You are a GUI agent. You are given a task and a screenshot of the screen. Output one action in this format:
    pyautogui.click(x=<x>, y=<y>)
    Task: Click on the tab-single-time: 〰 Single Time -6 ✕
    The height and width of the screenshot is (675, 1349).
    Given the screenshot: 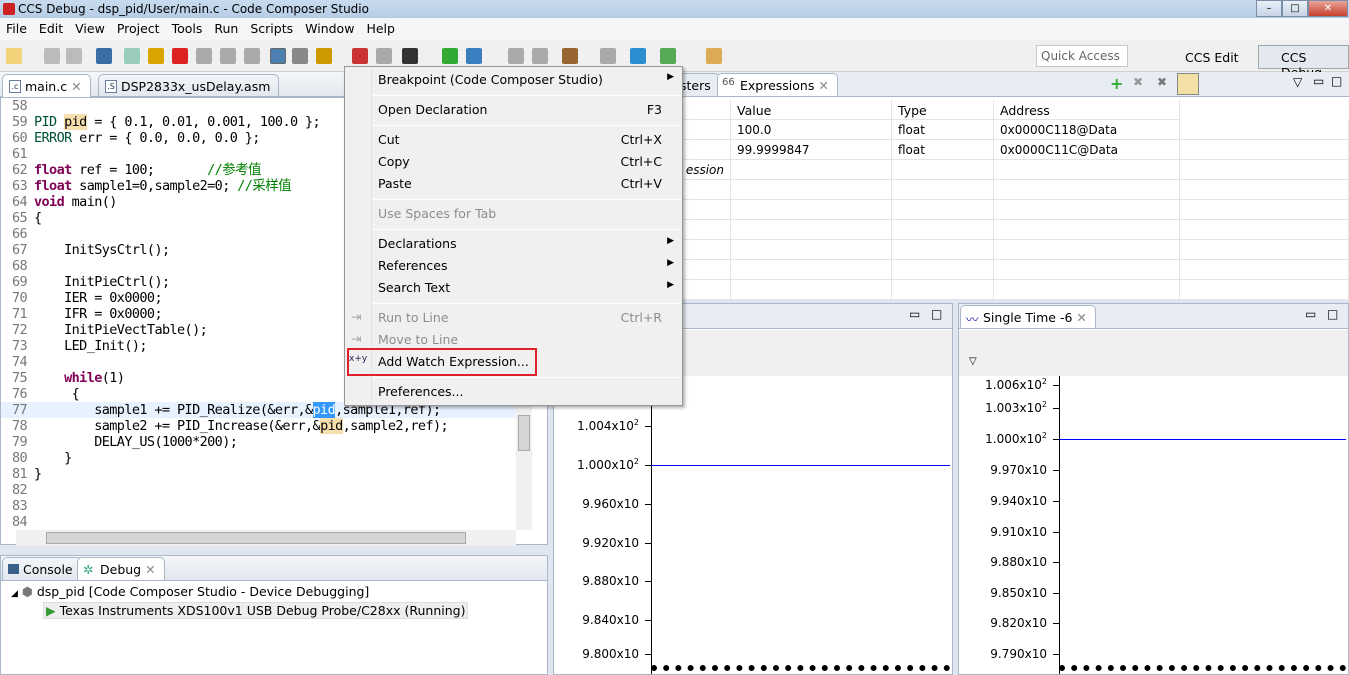 What is the action you would take?
    pyautogui.click(x=1028, y=316)
    